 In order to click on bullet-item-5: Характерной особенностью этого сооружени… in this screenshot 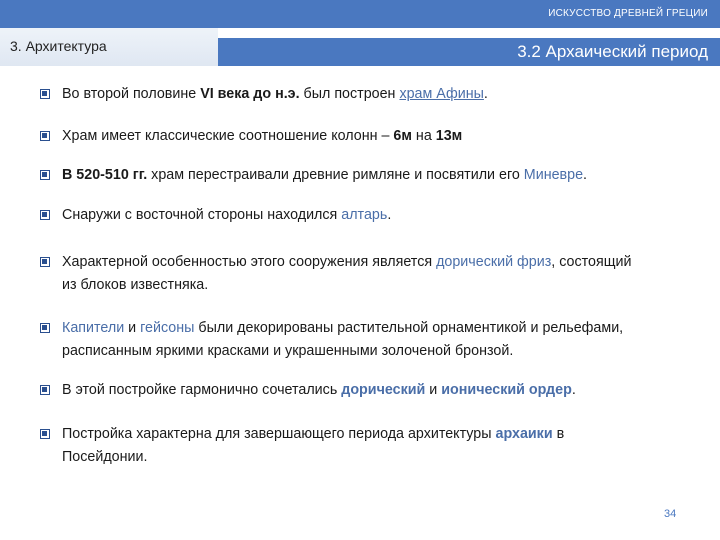, I will do `click(335, 274)`.